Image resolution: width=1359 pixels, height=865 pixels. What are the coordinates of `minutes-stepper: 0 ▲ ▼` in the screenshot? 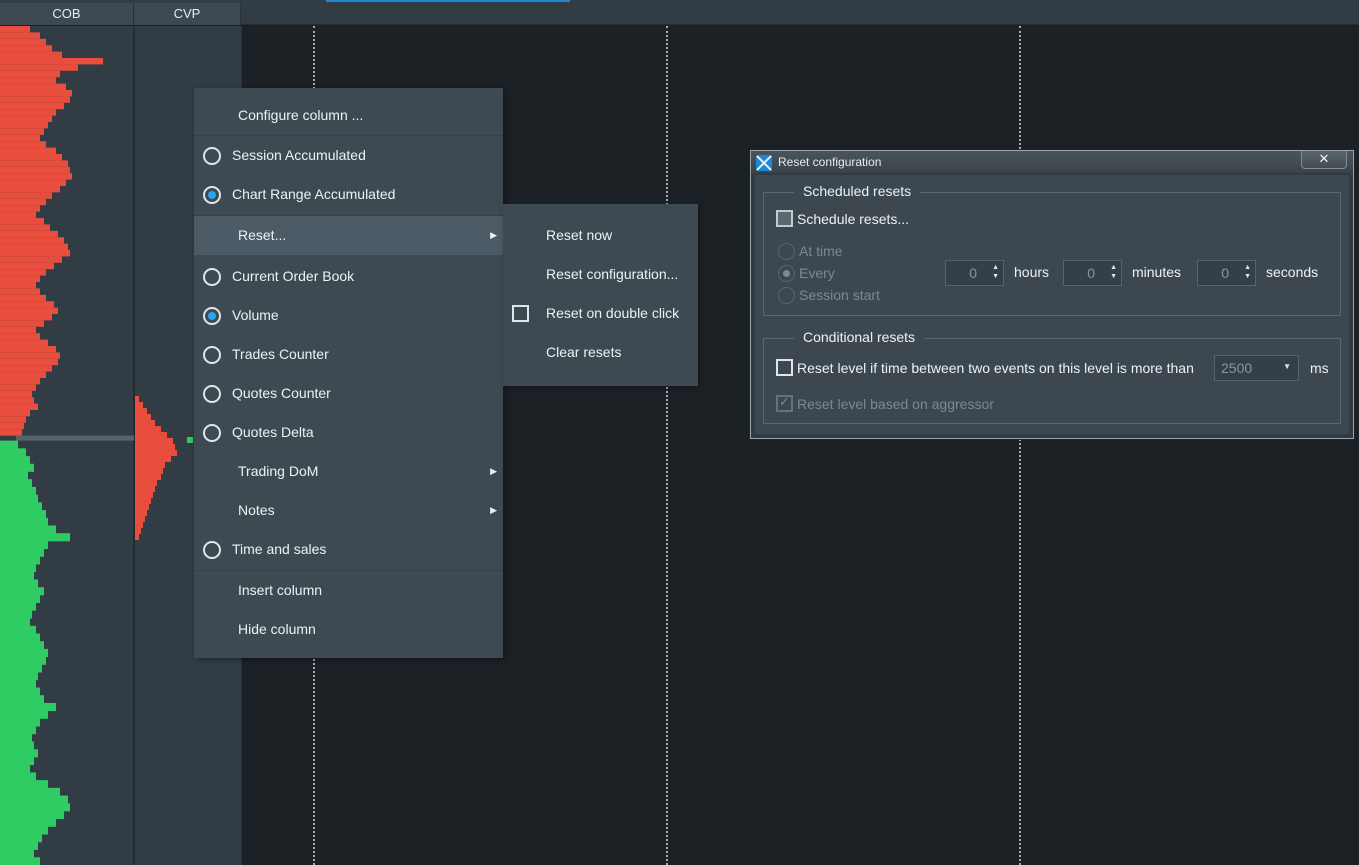 It's located at (1092, 273).